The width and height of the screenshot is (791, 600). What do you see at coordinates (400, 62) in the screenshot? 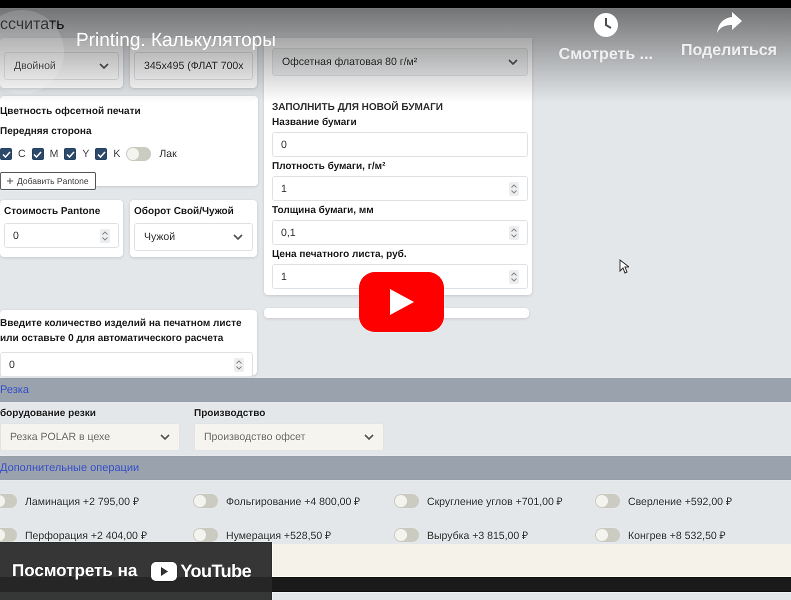
I see `select-field: Офсетная флатовая 80 г/м²` at bounding box center [400, 62].